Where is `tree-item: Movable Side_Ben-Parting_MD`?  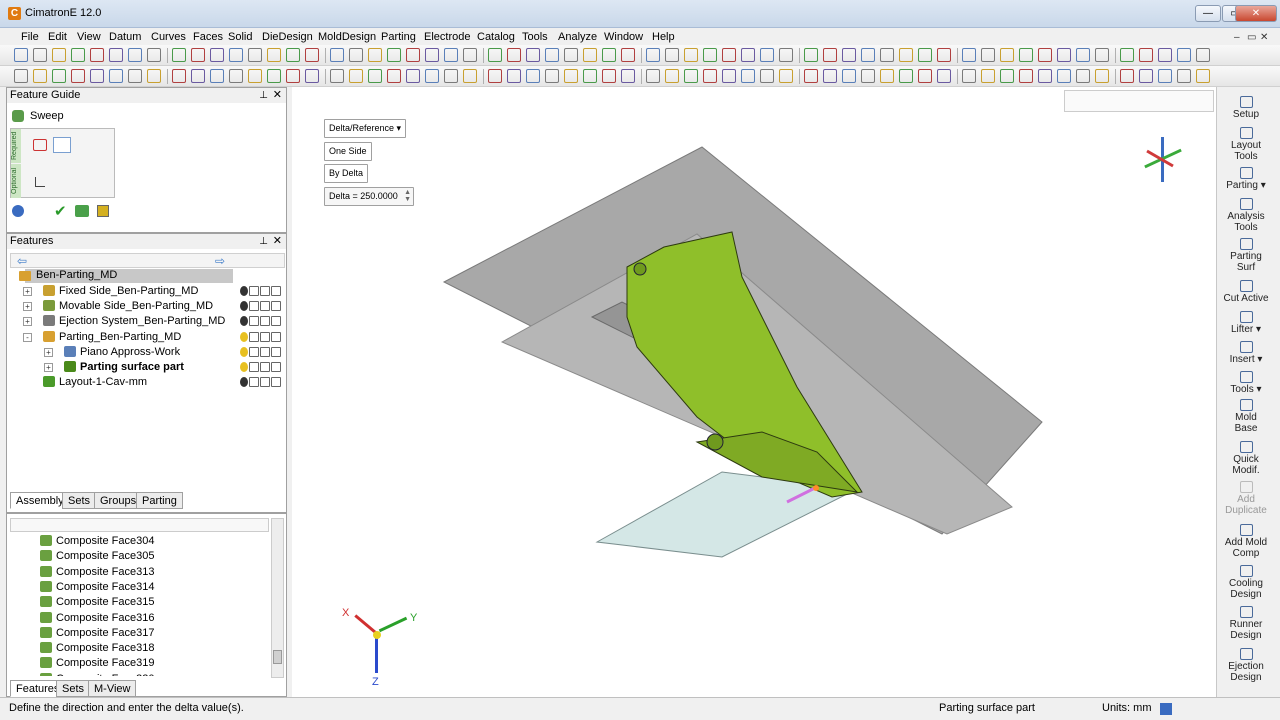
tree-item: Movable Side_Ben-Parting_MD is located at coordinates (128, 306).